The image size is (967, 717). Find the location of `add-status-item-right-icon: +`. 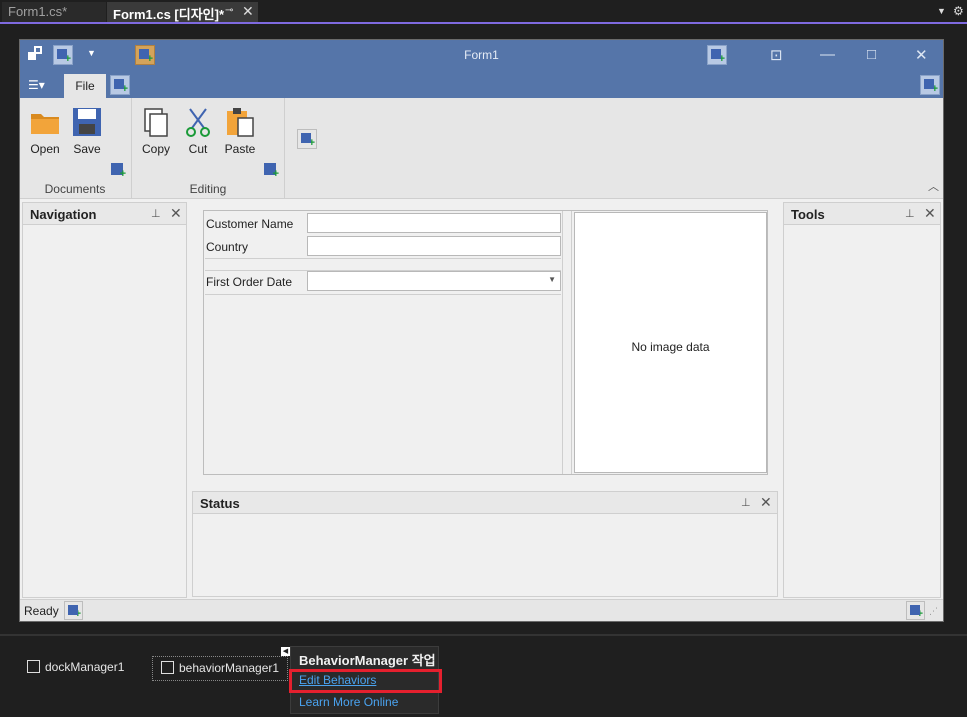

add-status-item-right-icon: + is located at coordinates (915, 610).